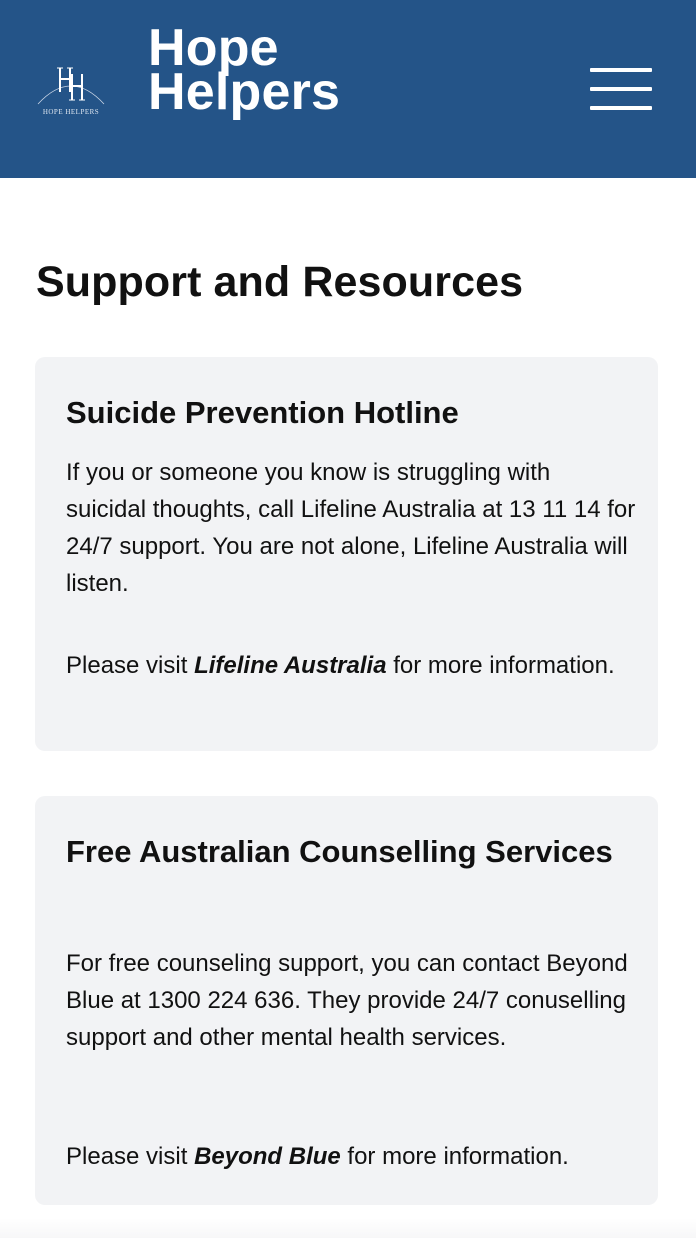 Image resolution: width=696 pixels, height=1238 pixels. I want to click on card-title: Suicide Prevention Hotline, so click(262, 412).